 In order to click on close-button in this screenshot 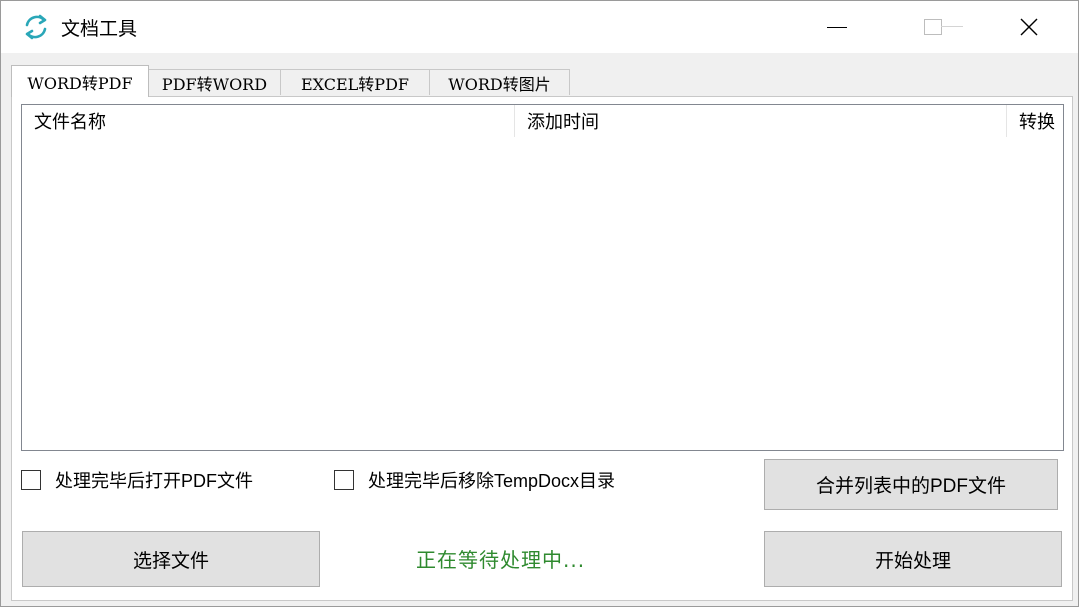, I will do `click(1029, 27)`.